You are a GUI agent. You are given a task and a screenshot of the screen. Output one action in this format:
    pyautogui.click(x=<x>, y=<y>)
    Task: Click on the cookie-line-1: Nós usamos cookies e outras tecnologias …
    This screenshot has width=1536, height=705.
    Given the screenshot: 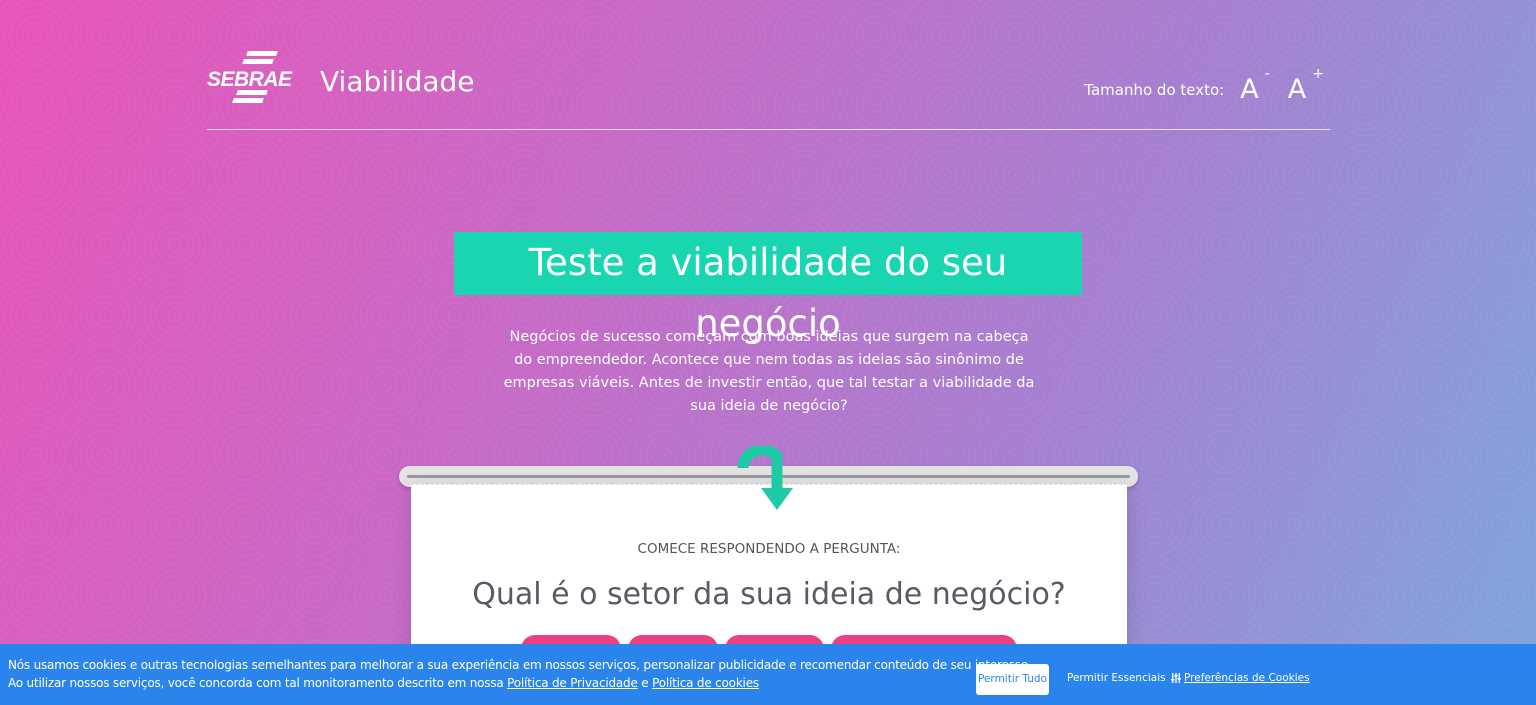 What is the action you would take?
    pyautogui.click(x=520, y=665)
    